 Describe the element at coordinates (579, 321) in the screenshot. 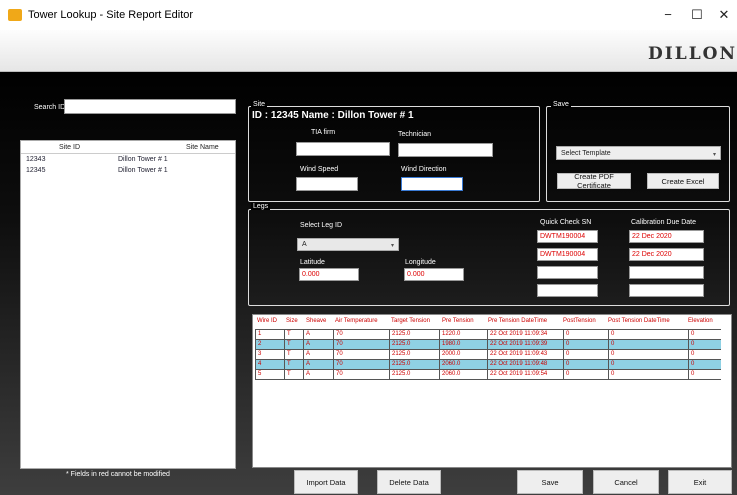

I see `col-header-post-tension: PostTension` at that location.